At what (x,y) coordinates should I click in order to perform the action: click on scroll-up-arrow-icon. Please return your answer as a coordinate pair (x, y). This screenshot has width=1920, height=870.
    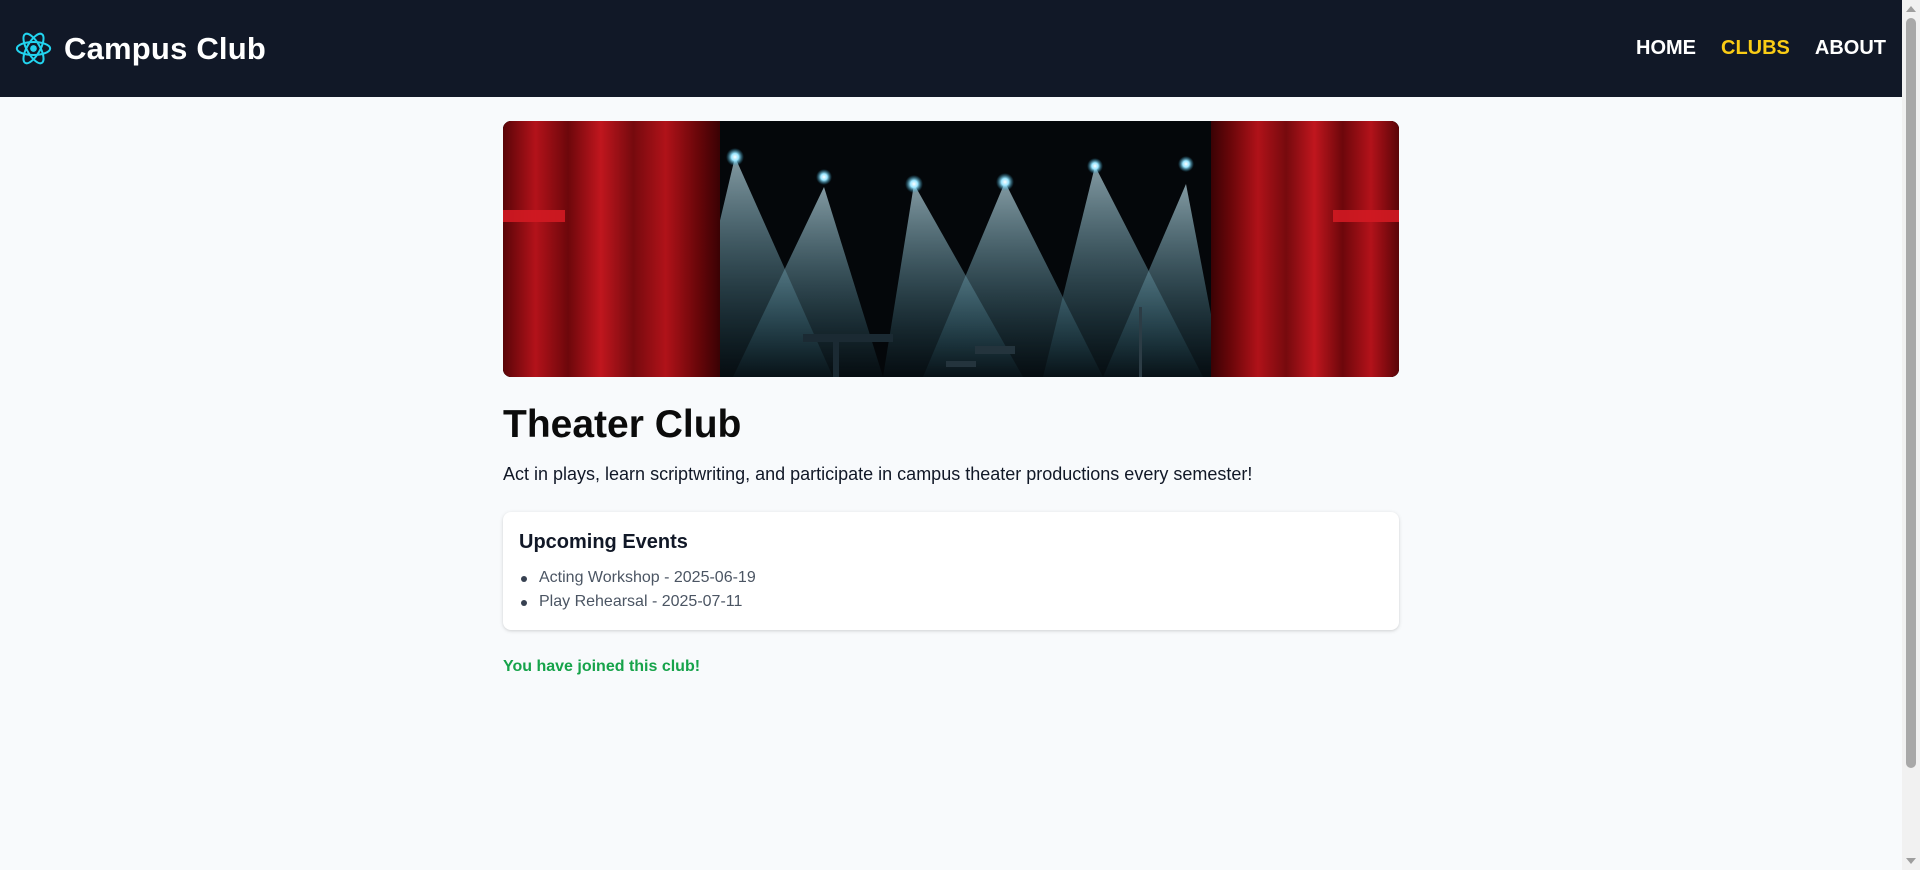
    Looking at the image, I should click on (1911, 9).